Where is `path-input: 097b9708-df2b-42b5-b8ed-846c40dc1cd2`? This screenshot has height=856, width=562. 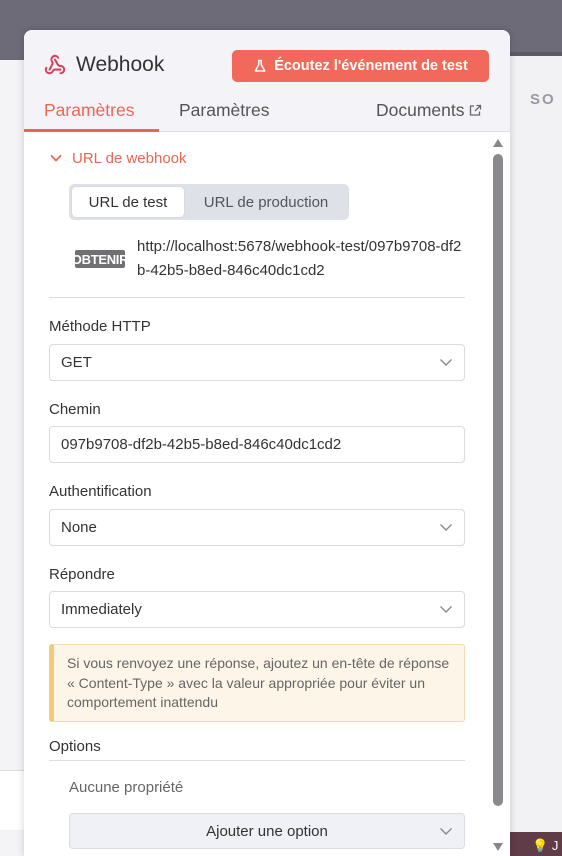
path-input: 097b9708-df2b-42b5-b8ed-846c40dc1cd2 is located at coordinates (257, 444).